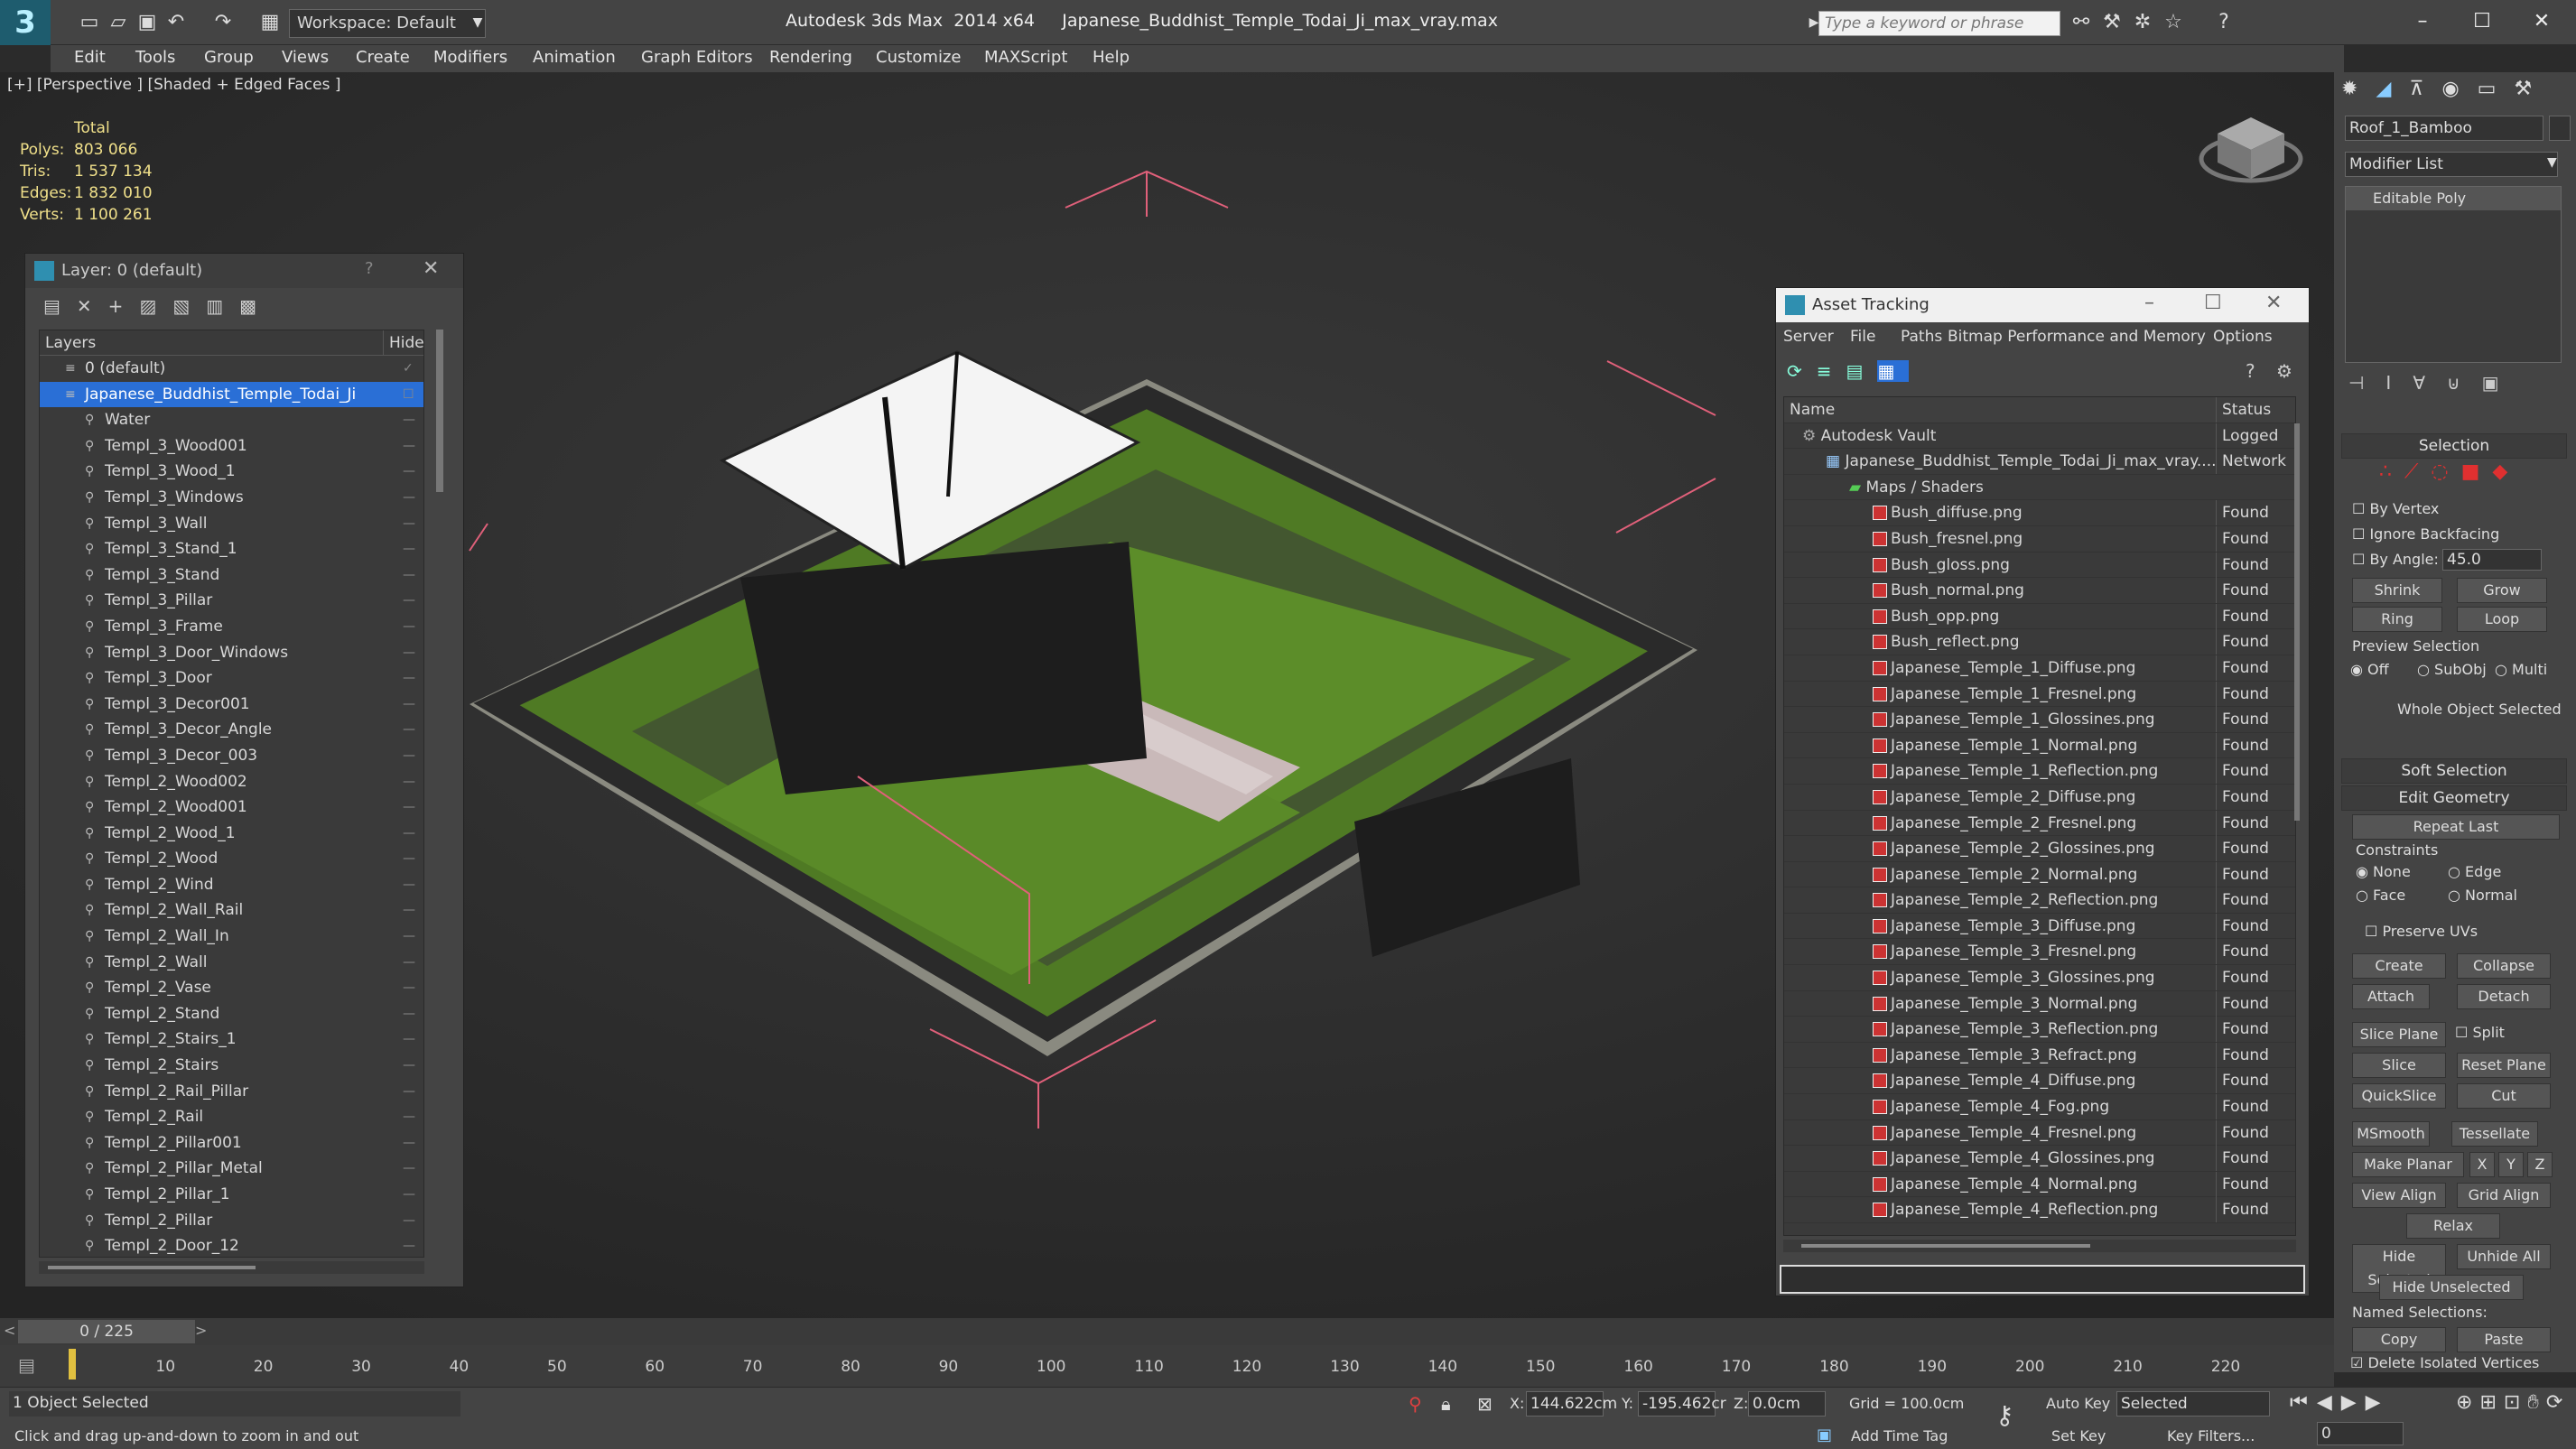 Image resolution: width=2576 pixels, height=1449 pixels. I want to click on layer-row: ⚲ Templ_3_Door_Windows —, so click(232, 653).